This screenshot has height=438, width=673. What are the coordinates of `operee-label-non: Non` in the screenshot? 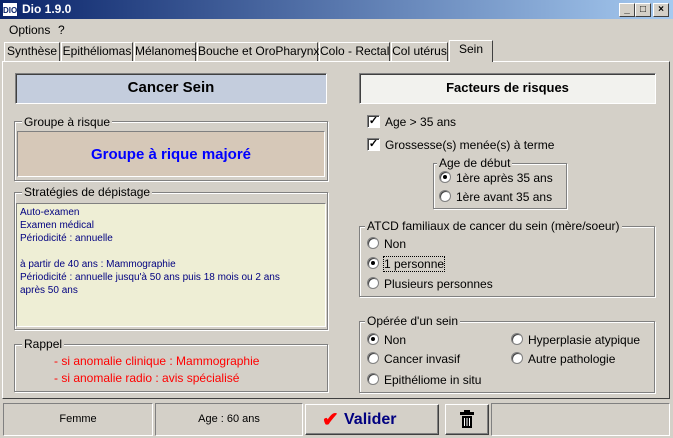 It's located at (395, 340).